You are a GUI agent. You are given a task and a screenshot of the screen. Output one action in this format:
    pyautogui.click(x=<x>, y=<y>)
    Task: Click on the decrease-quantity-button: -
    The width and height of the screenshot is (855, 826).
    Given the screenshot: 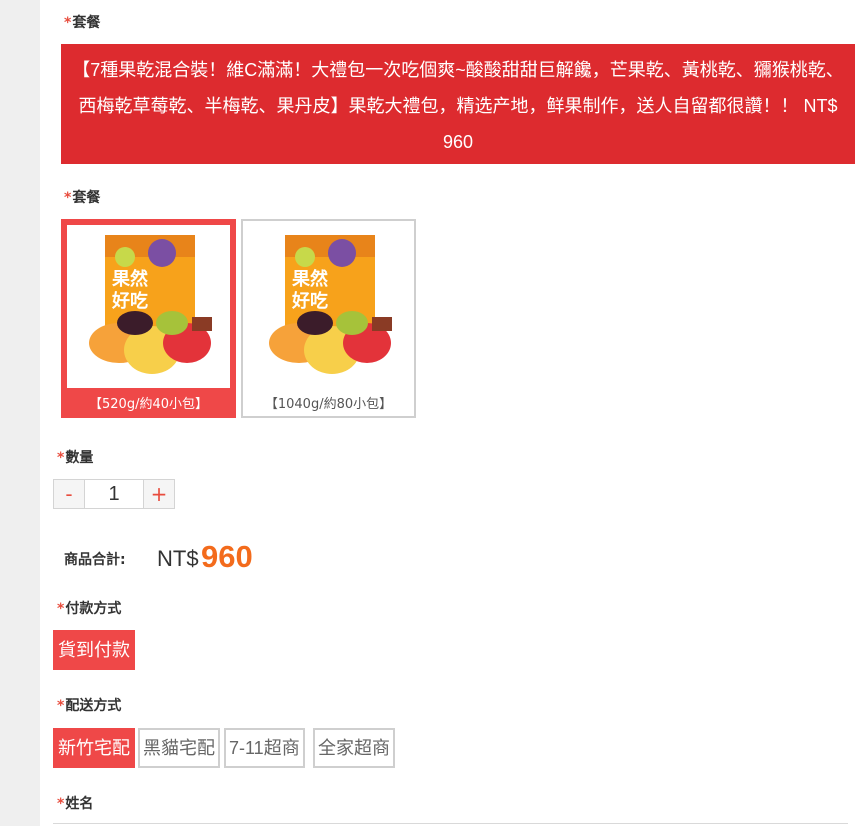 What is the action you would take?
    pyautogui.click(x=69, y=494)
    